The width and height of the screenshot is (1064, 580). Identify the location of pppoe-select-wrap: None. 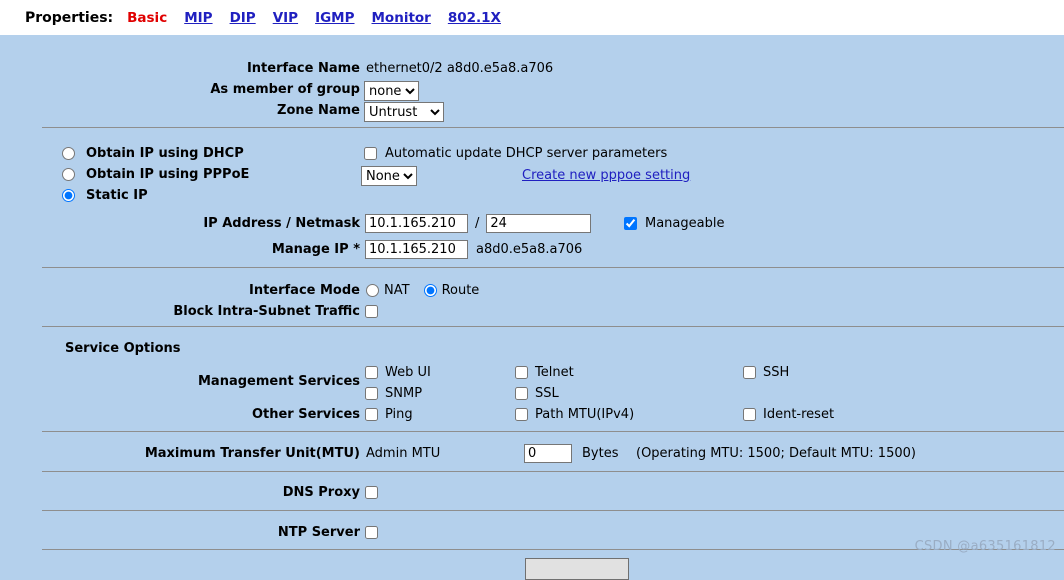
(389, 176).